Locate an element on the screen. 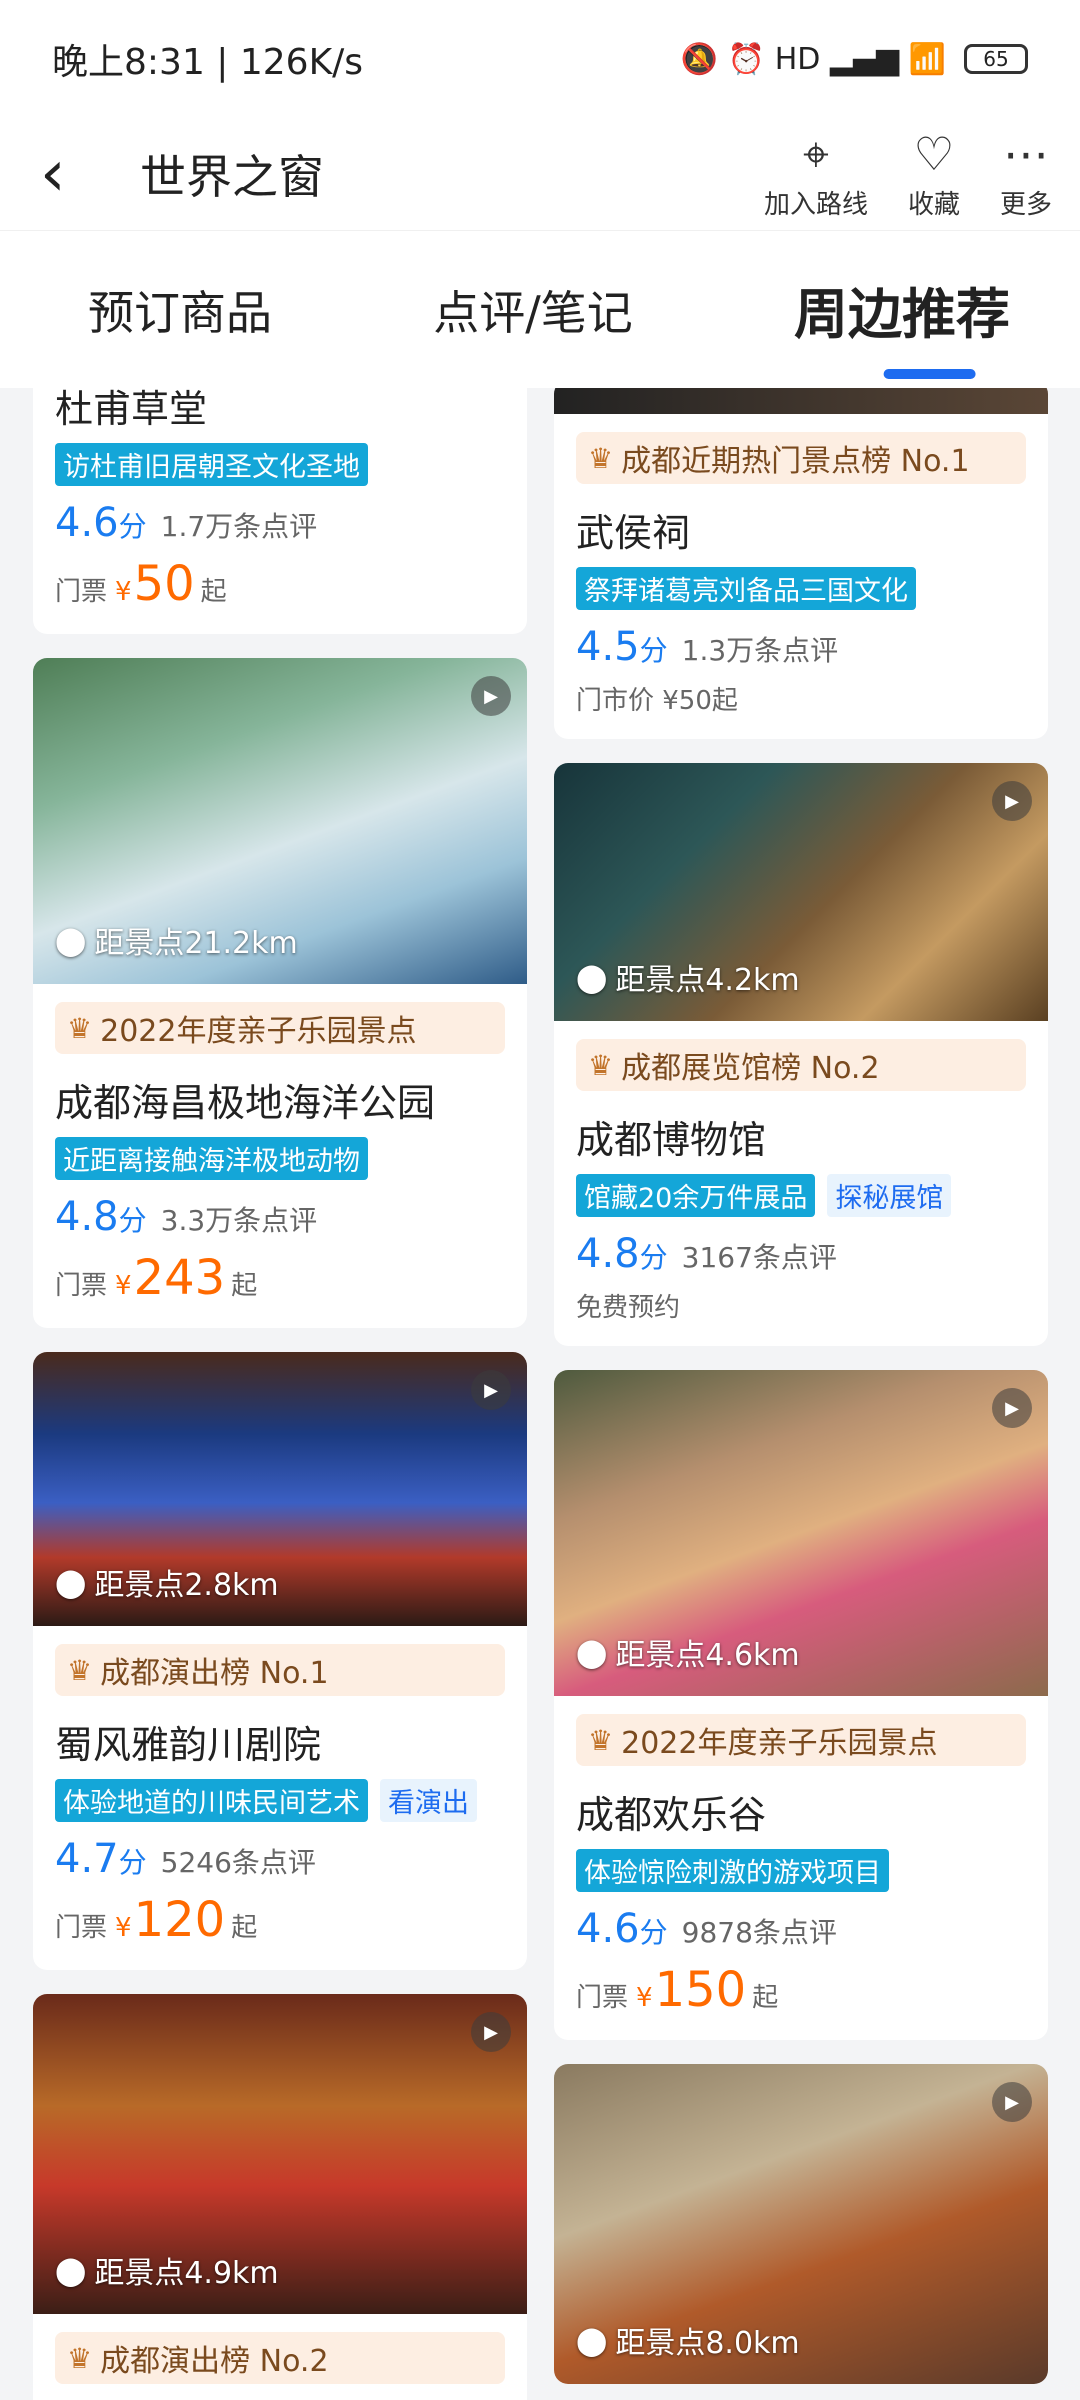 Image resolution: width=1080 pixels, height=2400 pixels. poi-score: 4.8 分 3.3万条点评 is located at coordinates (280, 1217).